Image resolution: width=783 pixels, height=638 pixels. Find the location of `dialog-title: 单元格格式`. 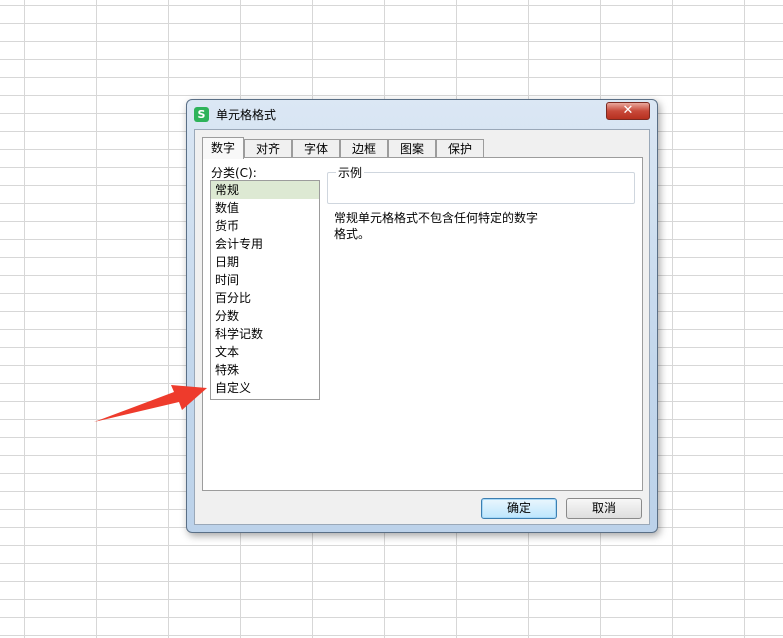

dialog-title: 单元格格式 is located at coordinates (246, 115).